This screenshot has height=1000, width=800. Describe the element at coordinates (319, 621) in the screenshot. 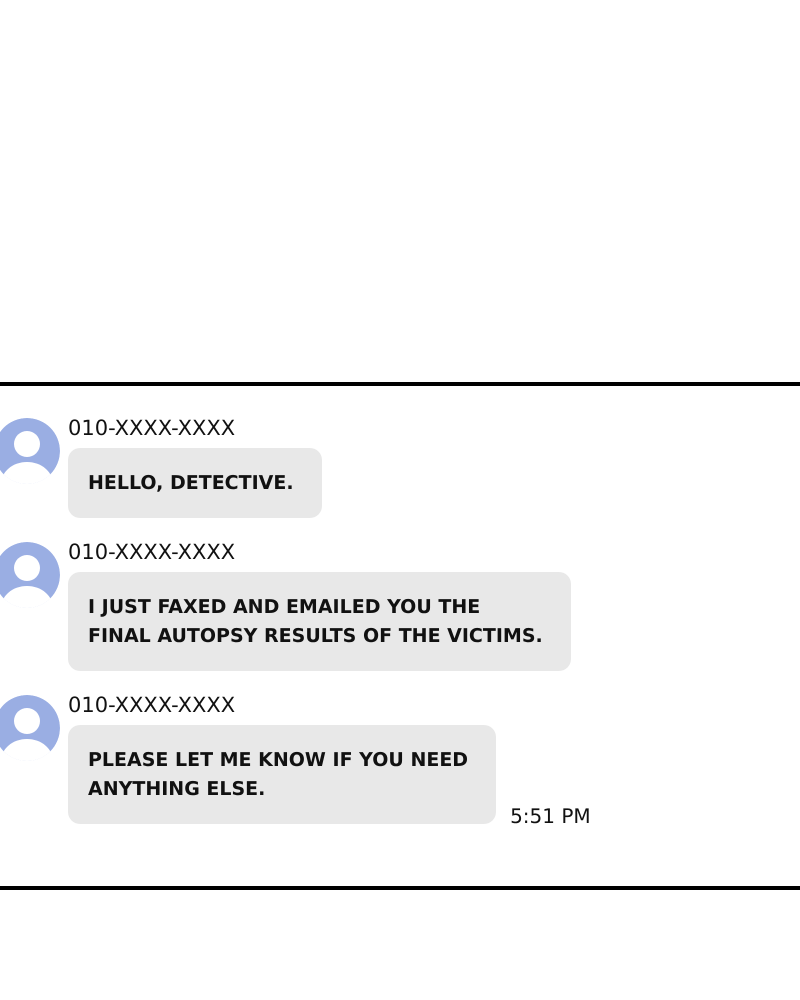

I see `message-bubble: I JUST FAXED AND EMAILED YOU THE FINAL AUTOPSY RESULTS OF THE VICTIMS.` at that location.